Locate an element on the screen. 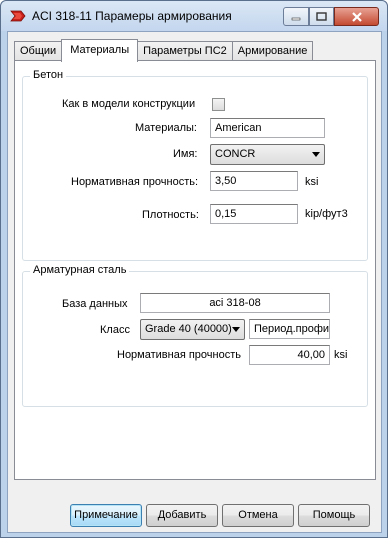 This screenshot has height=538, width=388. profile-field: Период.профиль is located at coordinates (289, 329).